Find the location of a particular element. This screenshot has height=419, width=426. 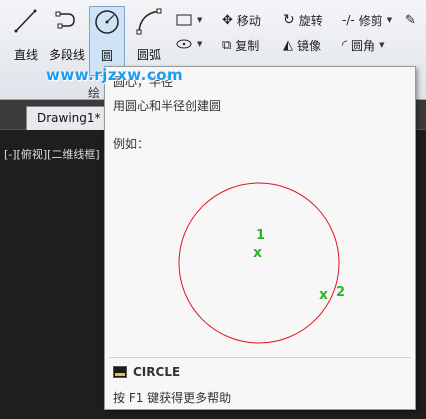

line-icon is located at coordinates (25, 21).